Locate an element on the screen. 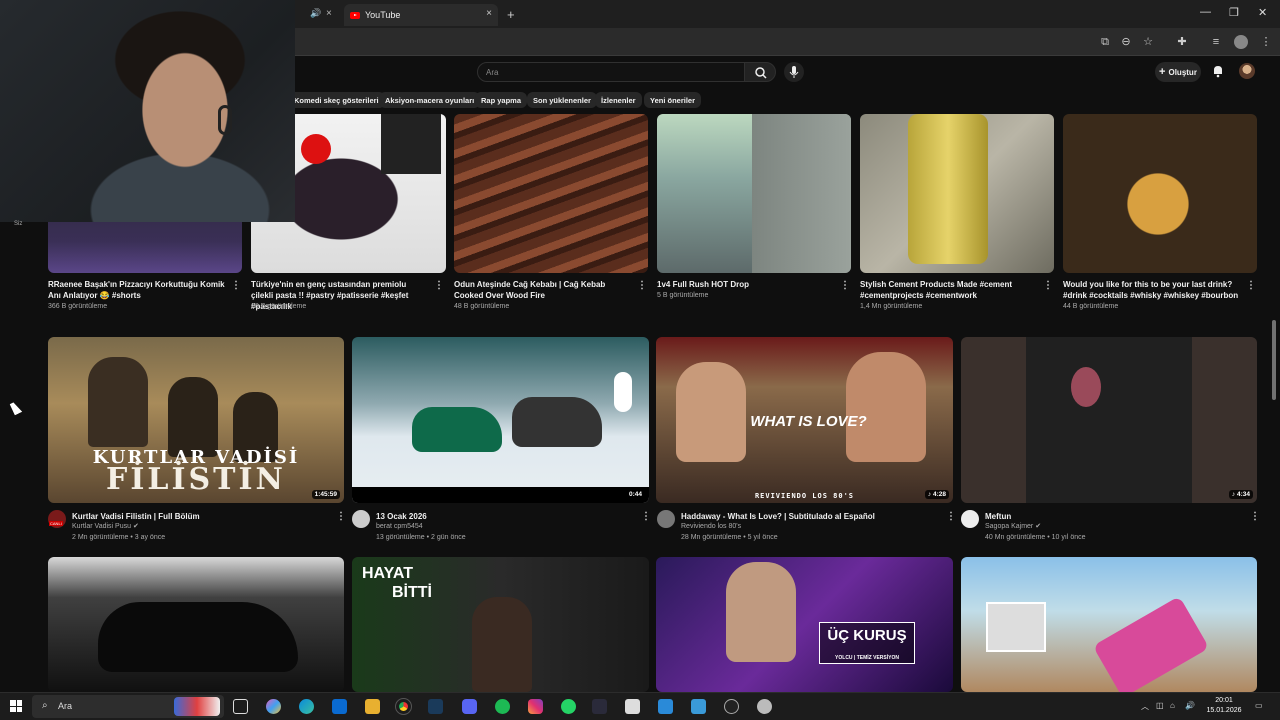 This screenshot has width=1280, height=720. video-thumbnail: KURTLAR VADİSİ FİLİSTİN 1:45:59 is located at coordinates (196, 420).